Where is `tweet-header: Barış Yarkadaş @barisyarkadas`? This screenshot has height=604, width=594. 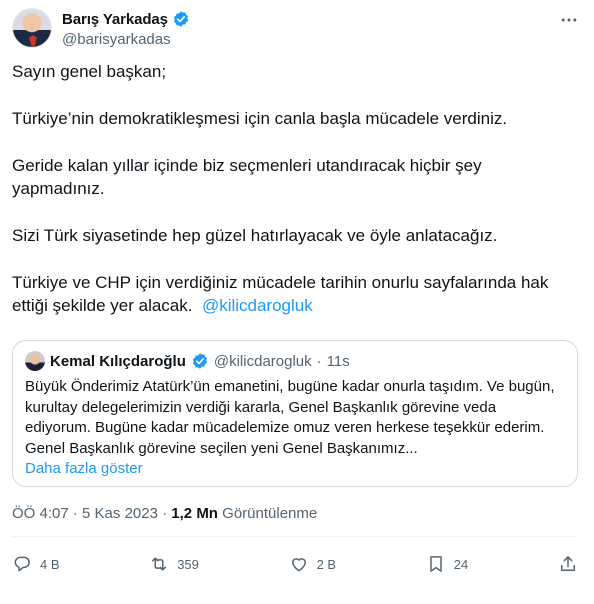
tweet-header: Barış Yarkadaş @barisyarkadas is located at coordinates (296, 30).